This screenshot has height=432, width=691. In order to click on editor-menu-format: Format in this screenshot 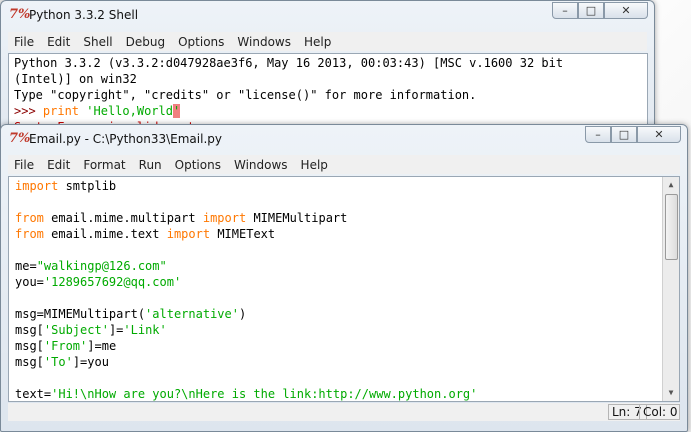, I will do `click(104, 165)`.